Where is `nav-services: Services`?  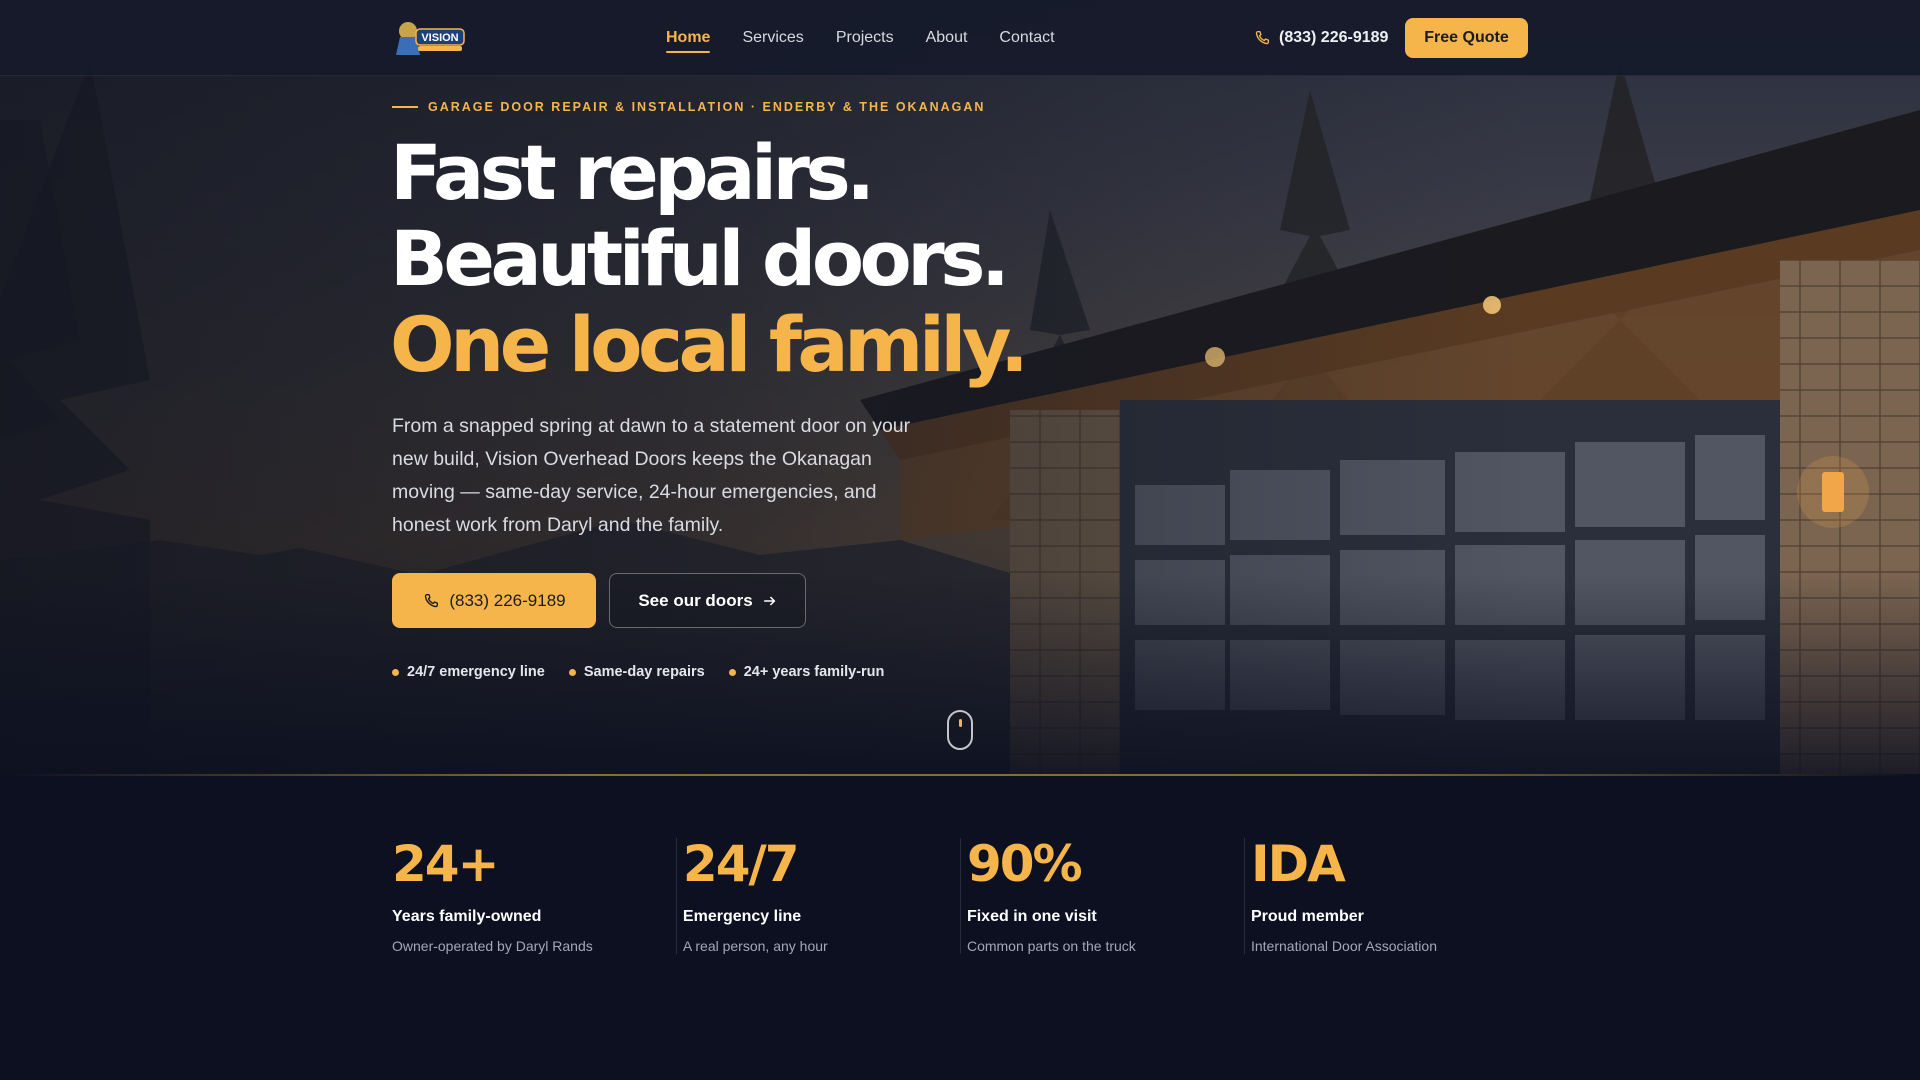
nav-services: Services is located at coordinates (772, 38).